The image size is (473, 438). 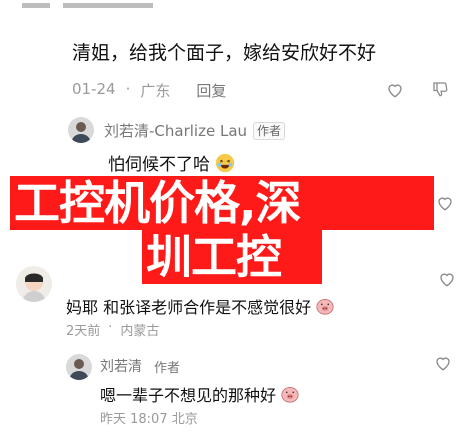 I want to click on overlay-title-line2: 圳工控, so click(x=214, y=257).